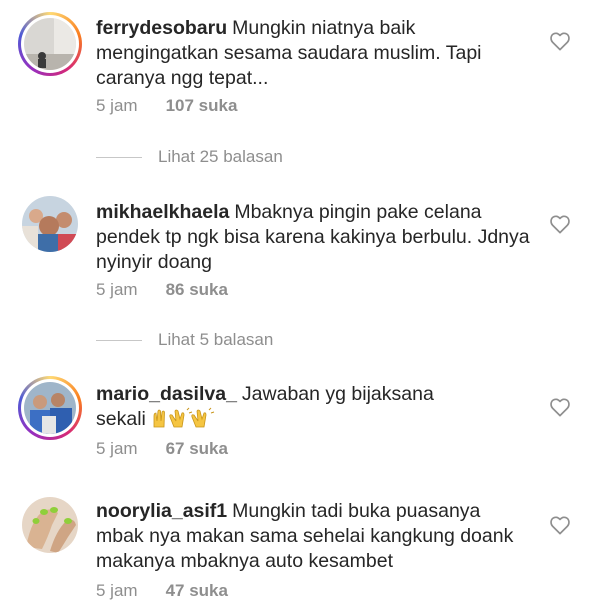 This screenshot has height=605, width=600. Describe the element at coordinates (184, 421) in the screenshot. I see `clap-emoji-icon` at that location.